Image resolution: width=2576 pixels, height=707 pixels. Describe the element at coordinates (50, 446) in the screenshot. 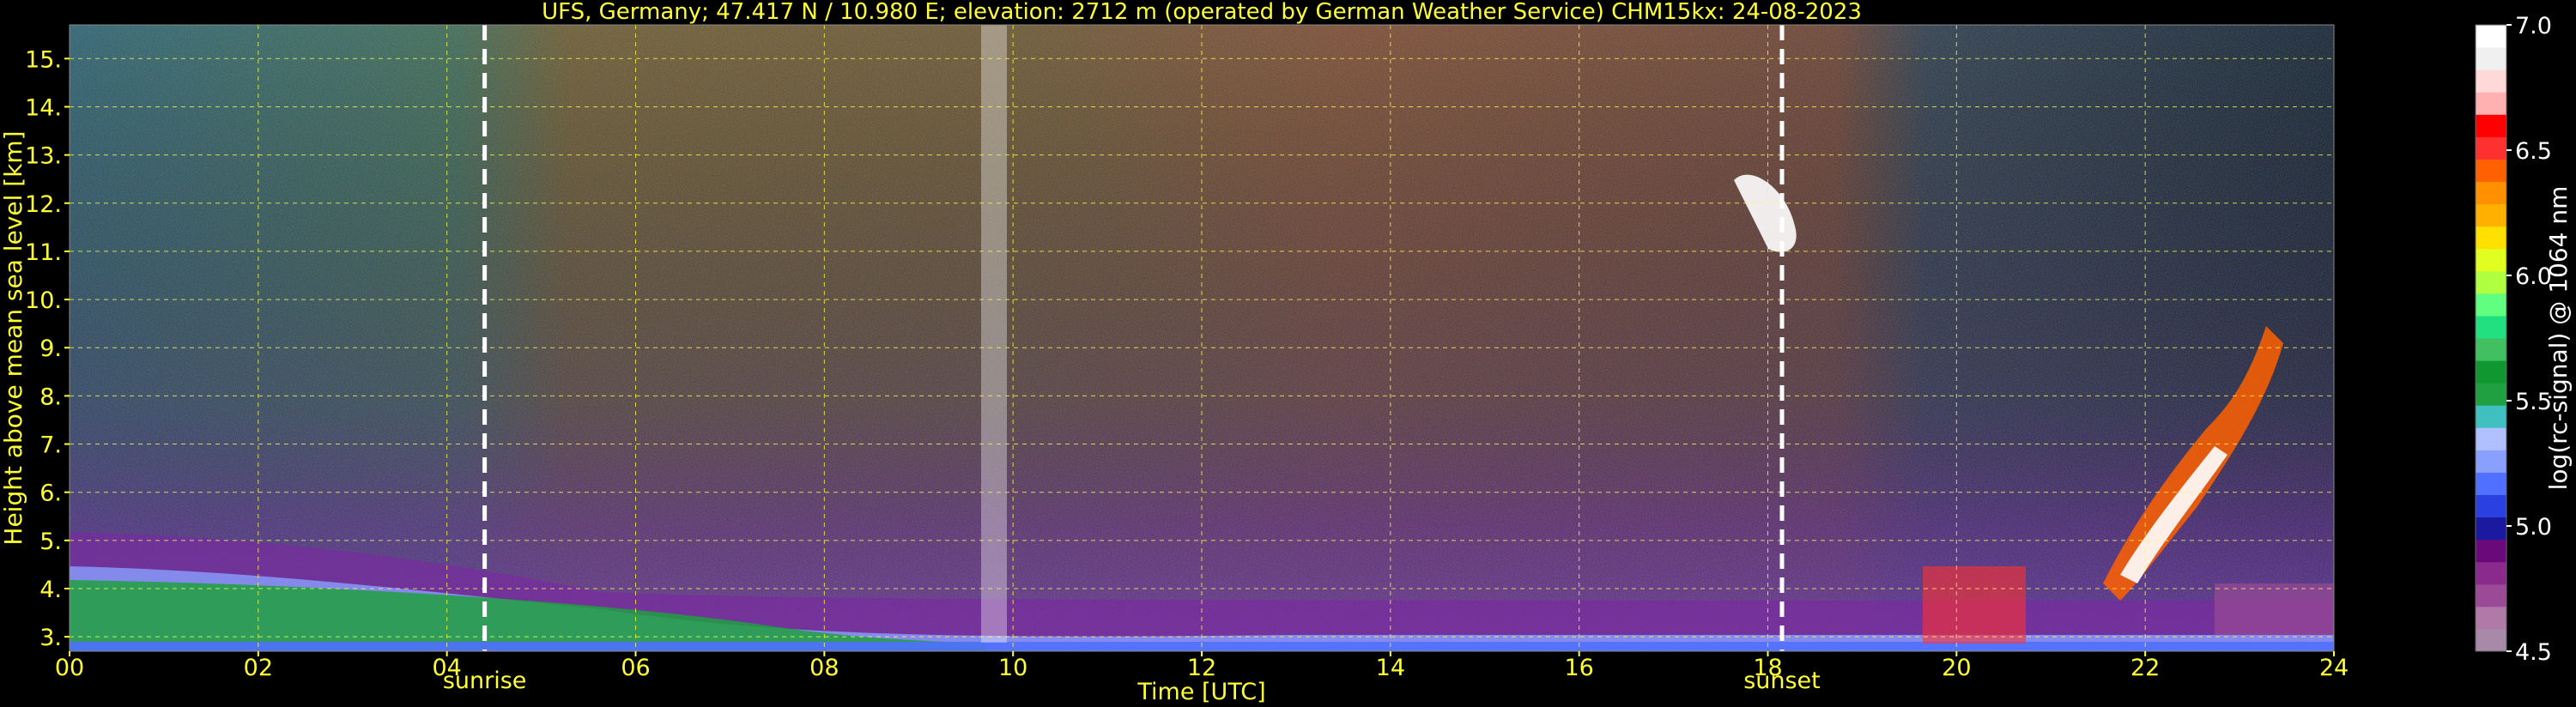

I see `y-tick-label: 7.` at that location.